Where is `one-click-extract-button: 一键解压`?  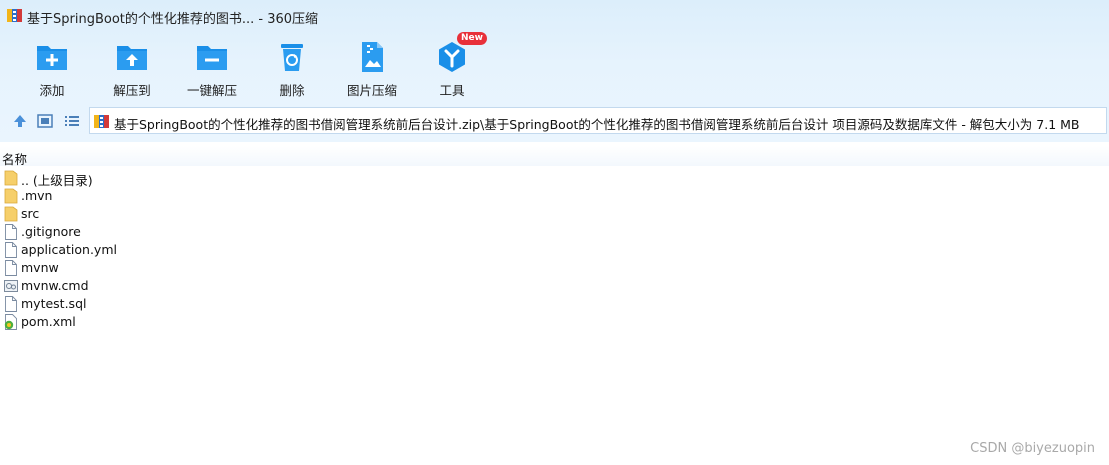
one-click-extract-button: 一键解压 is located at coordinates (212, 67).